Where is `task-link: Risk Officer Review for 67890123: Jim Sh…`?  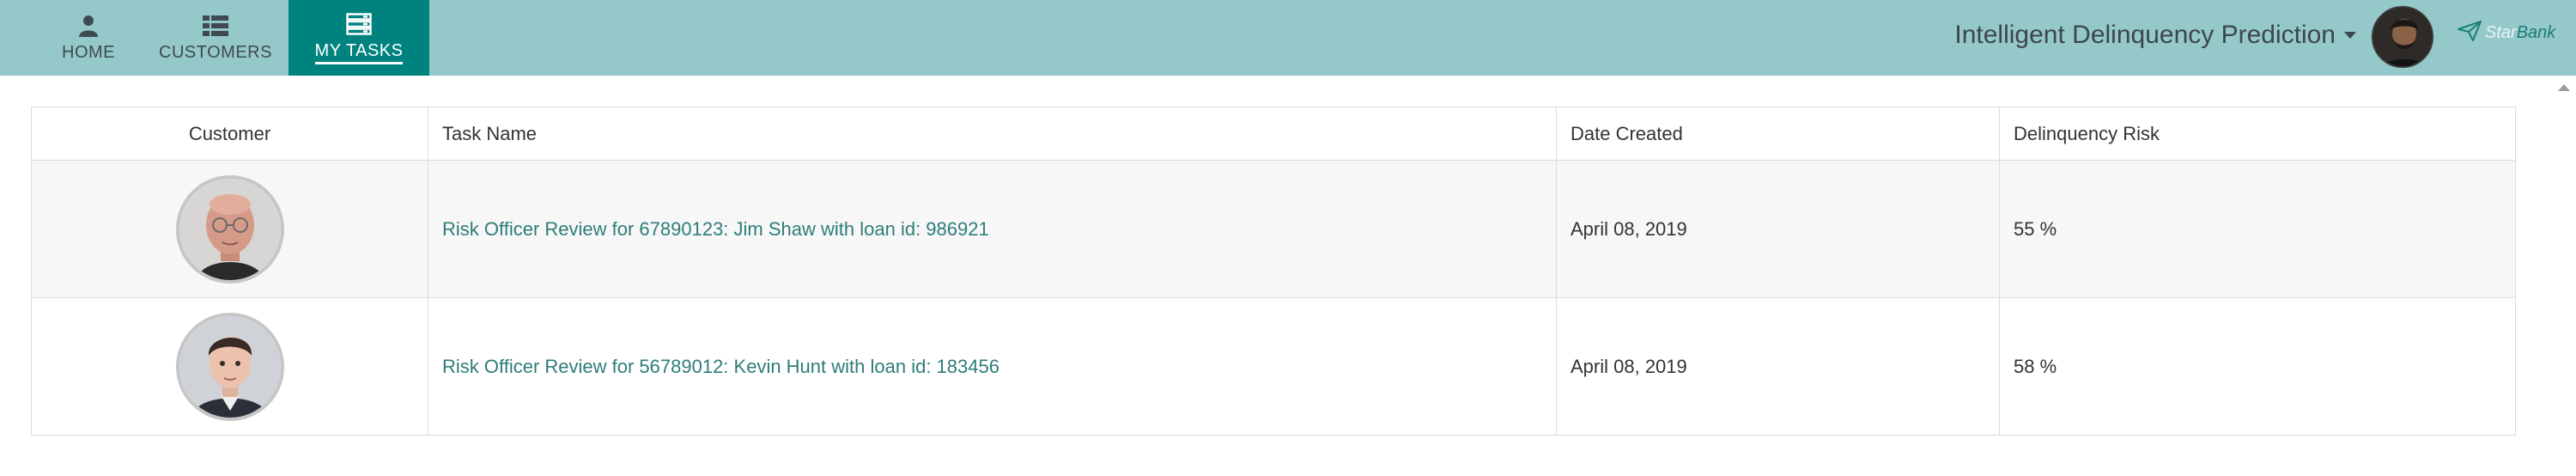 task-link: Risk Officer Review for 67890123: Jim Sh… is located at coordinates (715, 229).